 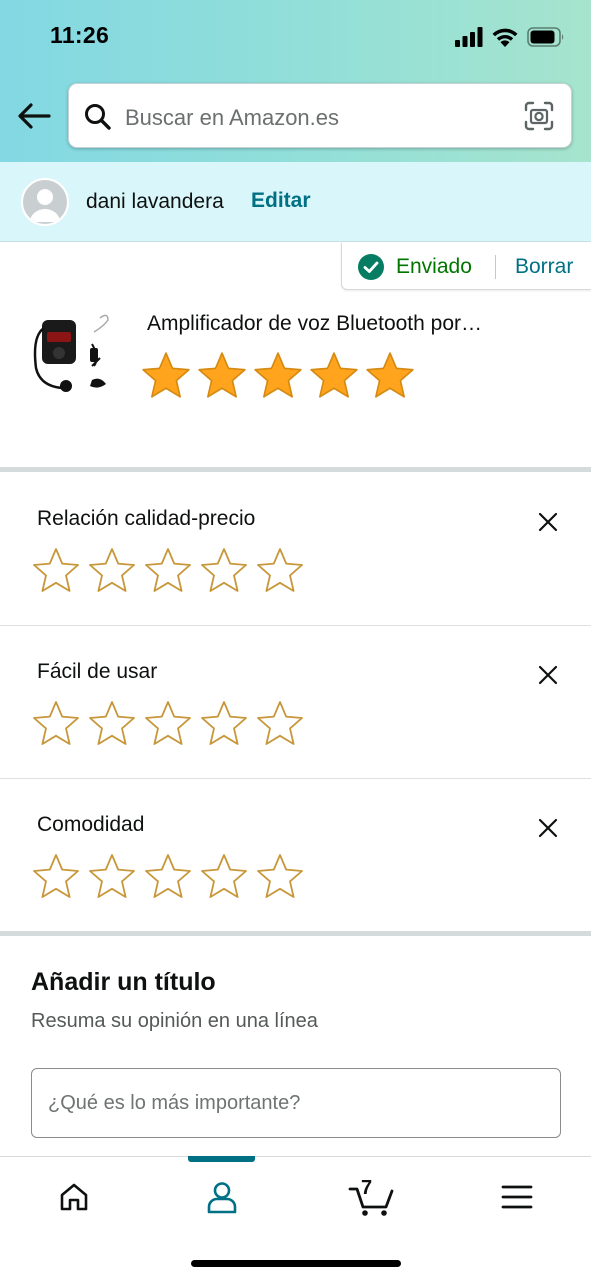 I want to click on divider, so click(x=495, y=267).